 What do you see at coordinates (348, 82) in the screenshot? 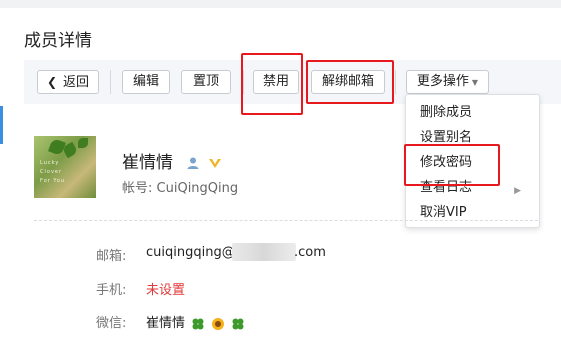
I see `unbind-email-button: 解绑邮箱` at bounding box center [348, 82].